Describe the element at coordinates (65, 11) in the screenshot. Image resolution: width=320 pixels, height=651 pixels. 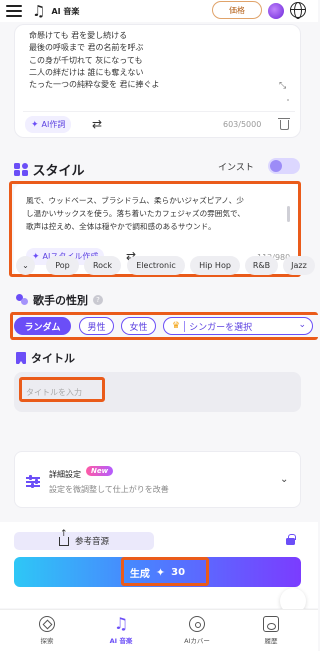
I see `brand-name: AI 音楽` at that location.